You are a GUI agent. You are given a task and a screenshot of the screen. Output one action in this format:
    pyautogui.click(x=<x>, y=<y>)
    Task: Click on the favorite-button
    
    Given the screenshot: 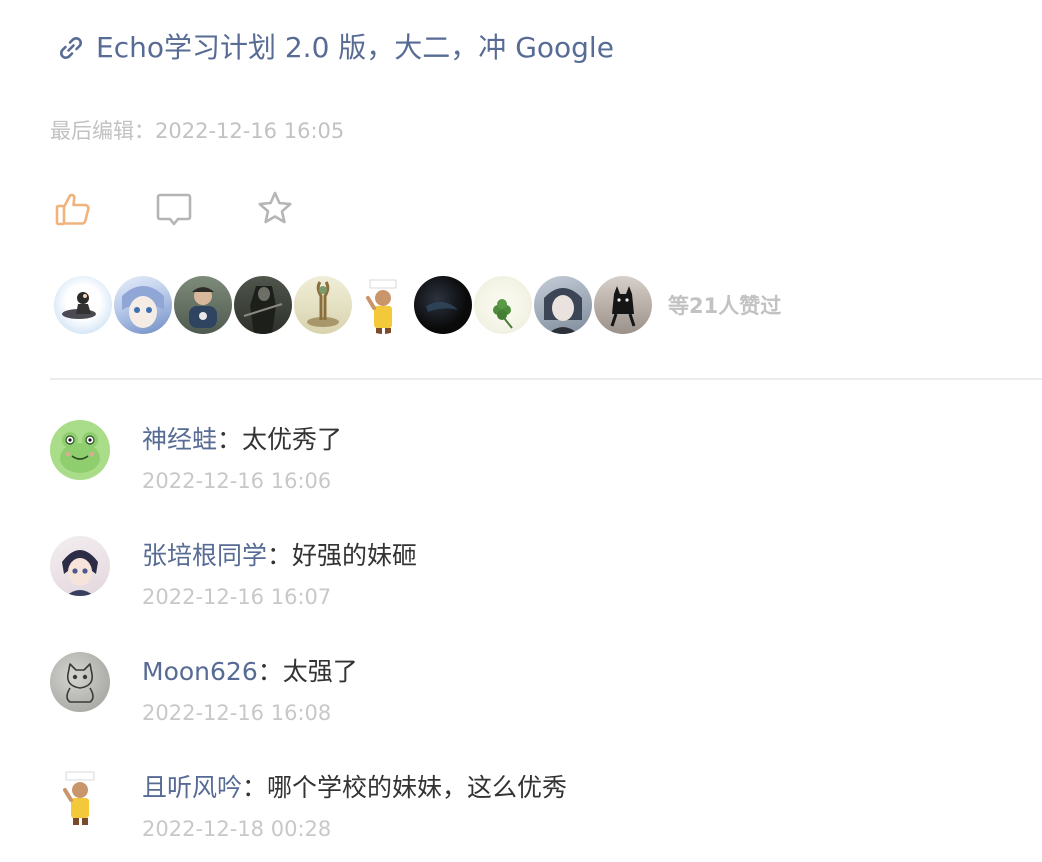 What is the action you would take?
    pyautogui.click(x=275, y=209)
    